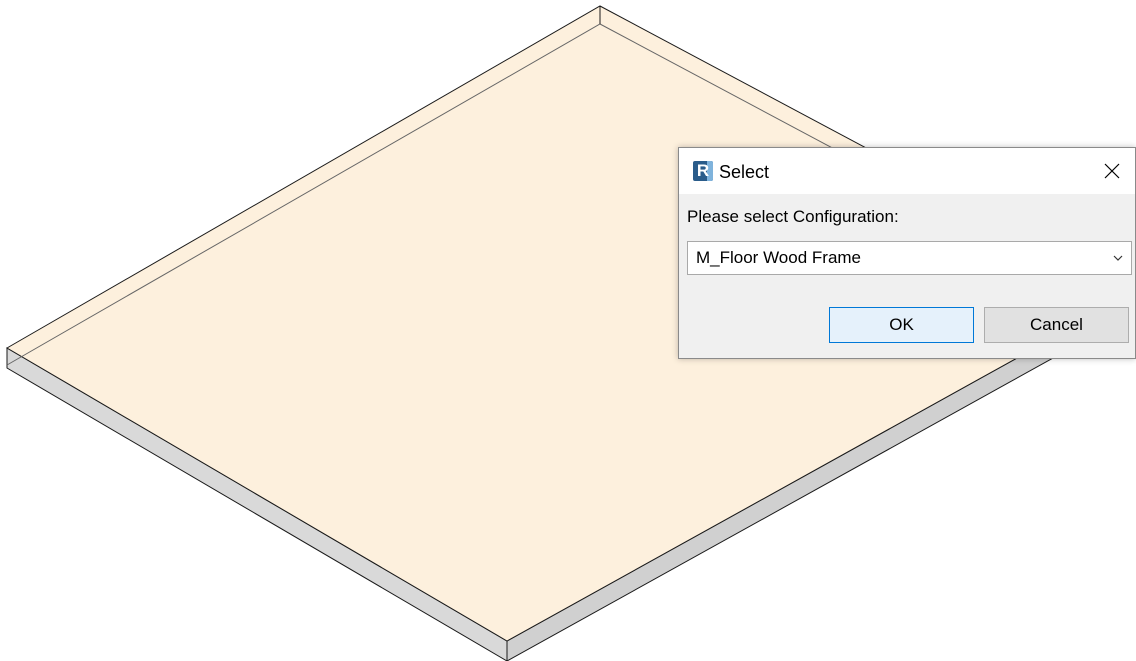 The image size is (1136, 661). Describe the element at coordinates (1056, 325) in the screenshot. I see `cancel-button: Cancel` at that location.